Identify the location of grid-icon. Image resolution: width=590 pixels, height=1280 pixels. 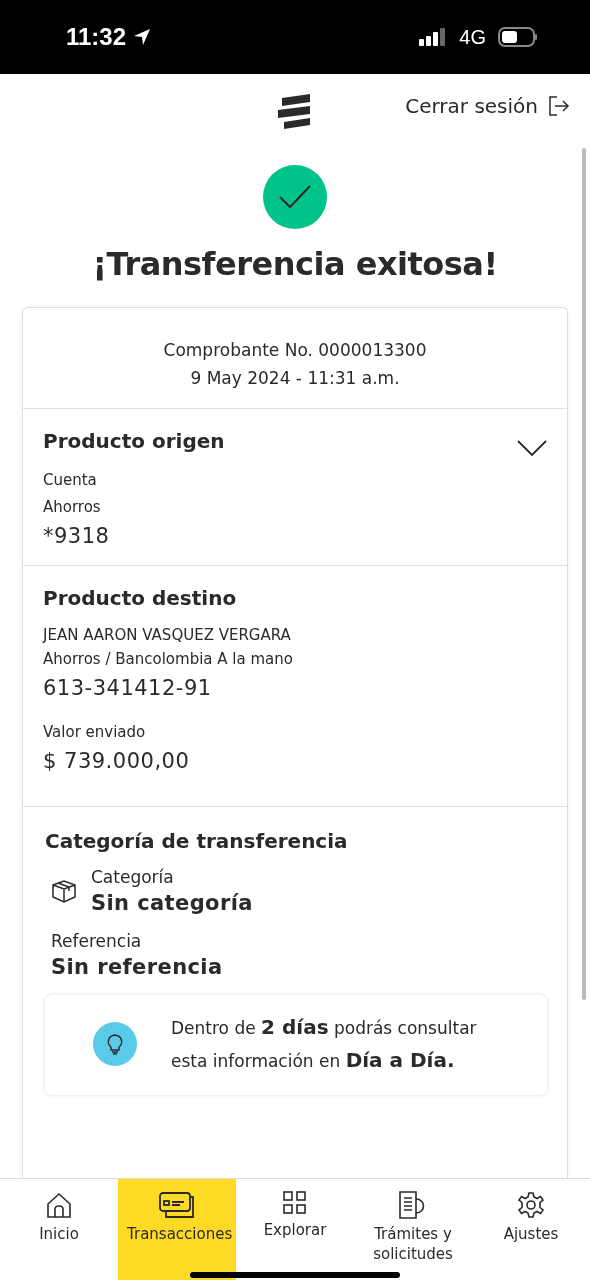
(295, 1203).